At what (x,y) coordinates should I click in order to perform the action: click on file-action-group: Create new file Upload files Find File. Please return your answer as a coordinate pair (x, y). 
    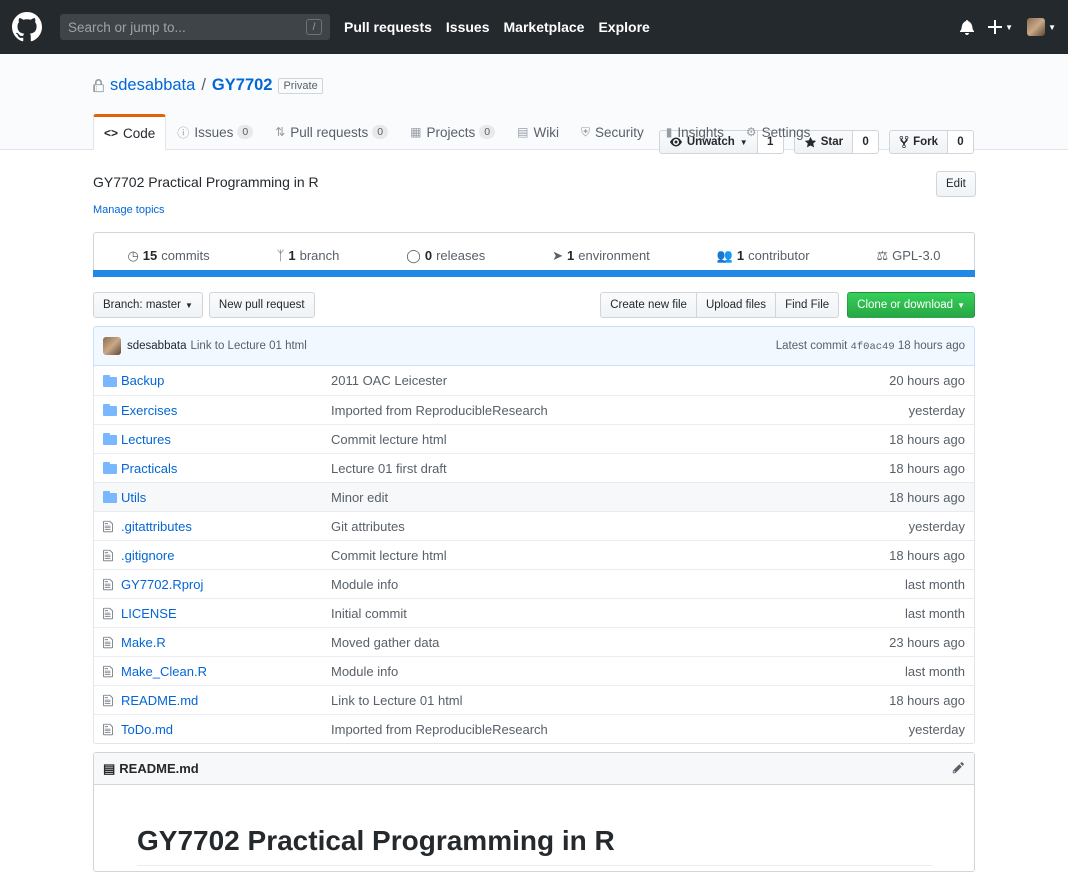
    Looking at the image, I should click on (720, 305).